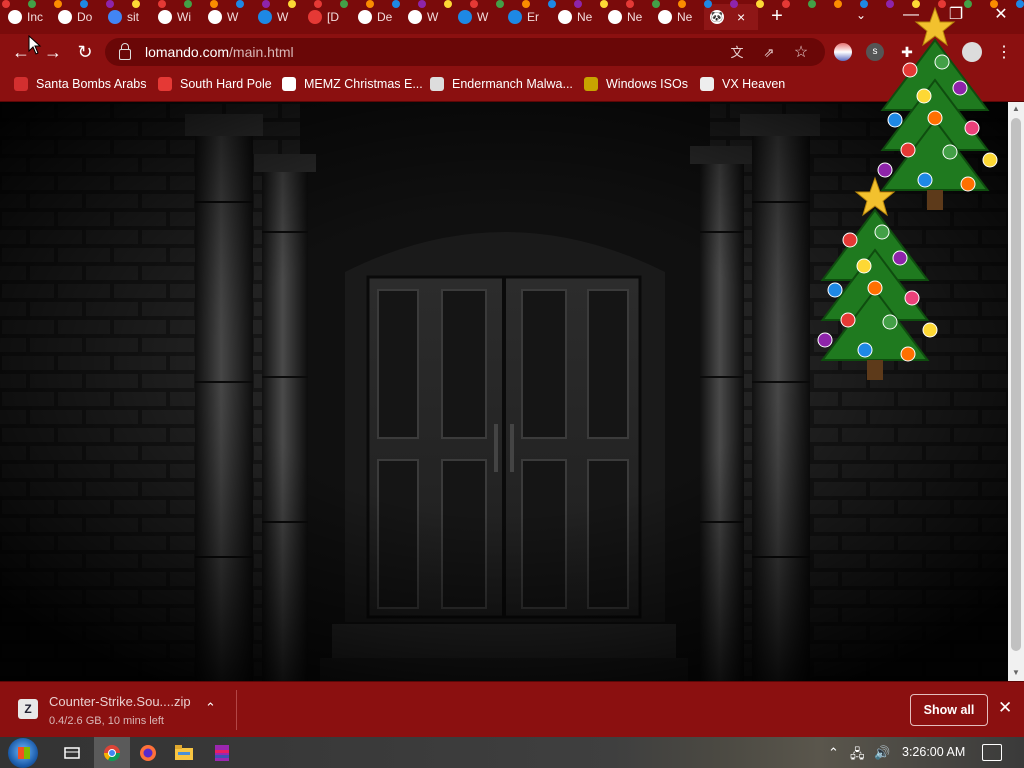 The image size is (1024, 768). I want to click on download-icon, so click(65, 17).